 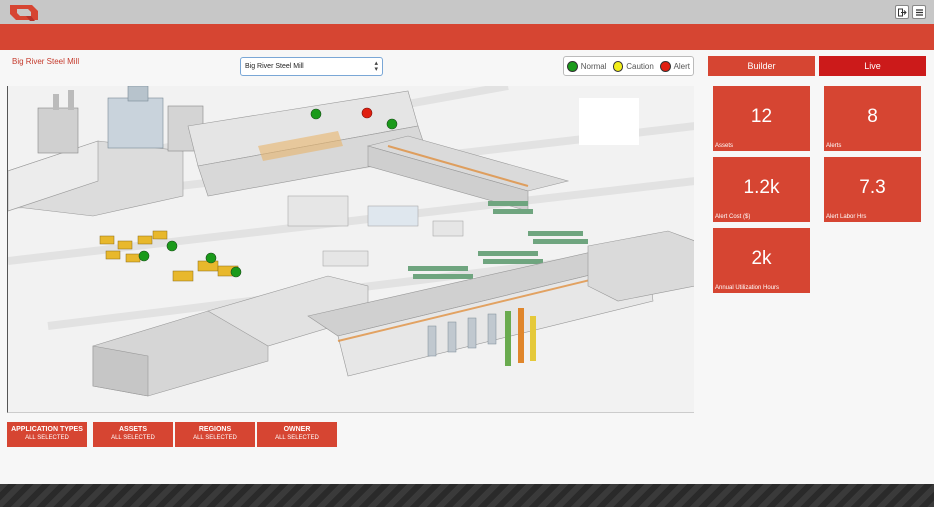 What do you see at coordinates (467, 12) in the screenshot?
I see `top-bar` at bounding box center [467, 12].